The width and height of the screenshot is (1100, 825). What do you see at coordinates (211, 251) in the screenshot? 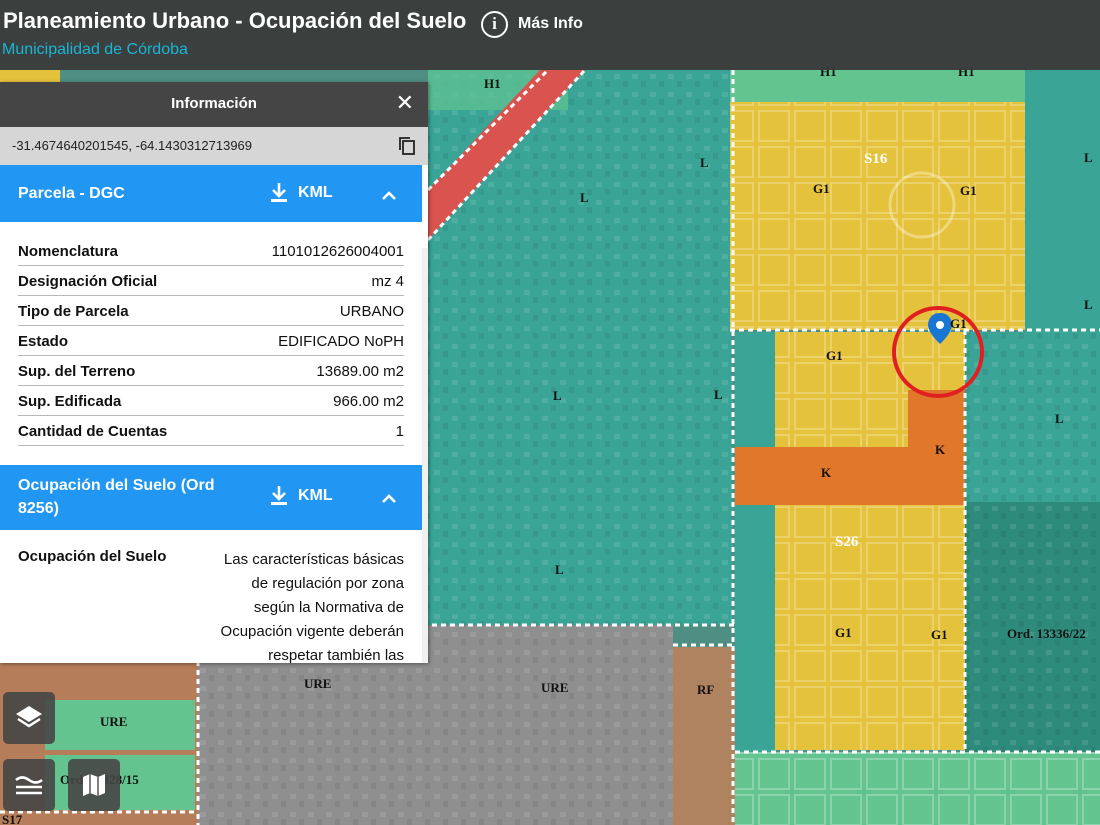
I see `attr-row: Nomenclatura 1101012626004001` at bounding box center [211, 251].